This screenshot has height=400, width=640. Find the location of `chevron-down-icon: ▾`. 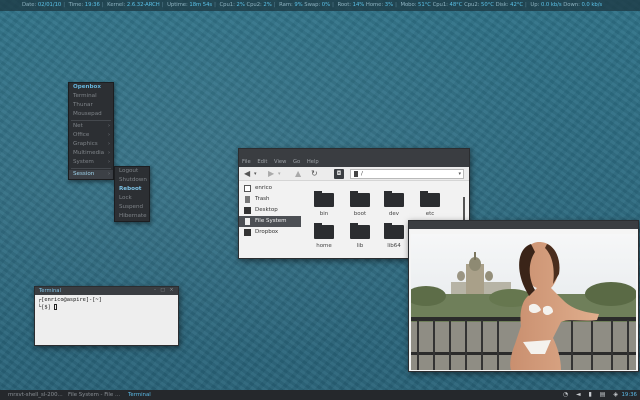

chevron-down-icon: ▾ is located at coordinates (459, 174).